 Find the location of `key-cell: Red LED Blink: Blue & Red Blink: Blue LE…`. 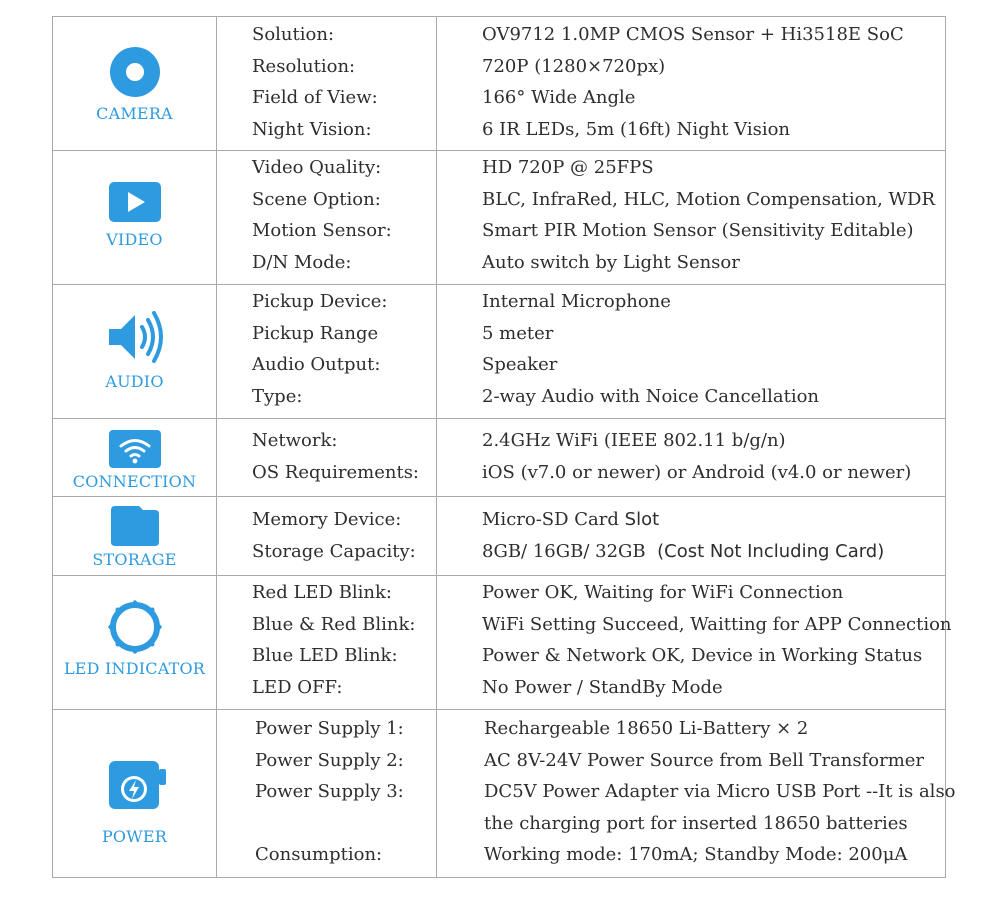

key-cell: Red LED Blink: Blue & Red Blink: Blue LE… is located at coordinates (326, 642).